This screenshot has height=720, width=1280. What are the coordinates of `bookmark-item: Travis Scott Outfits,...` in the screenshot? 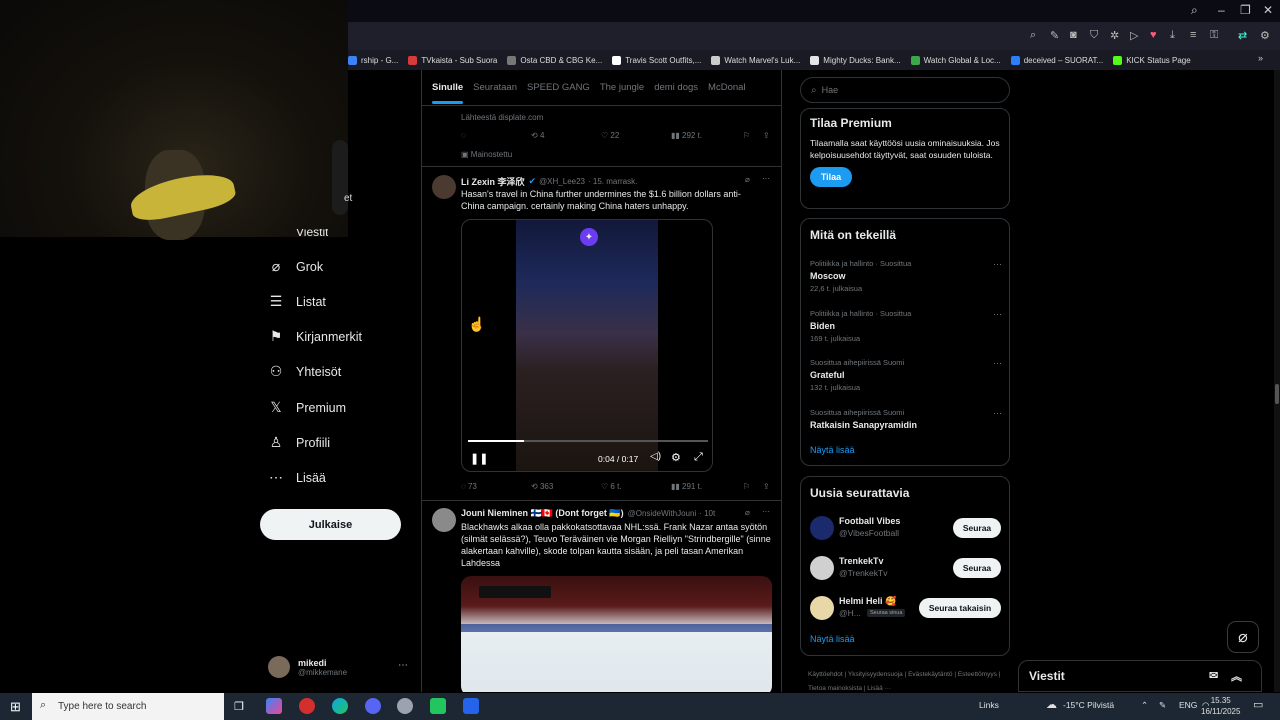 It's located at (656, 60).